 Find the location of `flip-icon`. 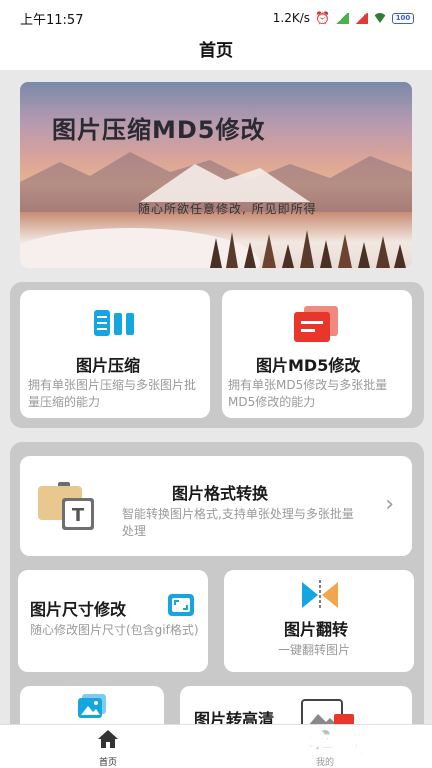

flip-icon is located at coordinates (320, 595).